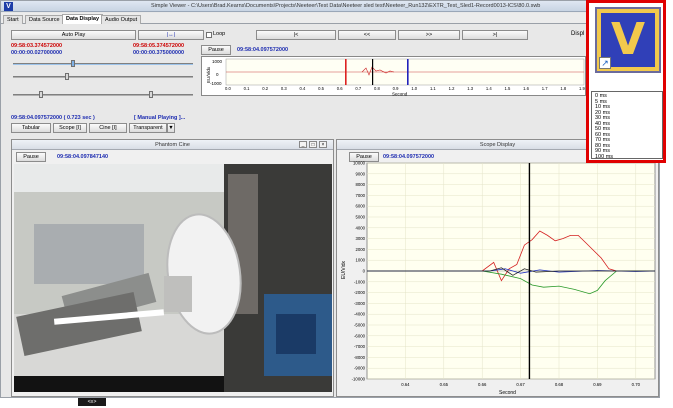 The width and height of the screenshot is (673, 408). Describe the element at coordinates (359, 379) in the screenshot. I see `scope-ytick-label: -10000` at that location.